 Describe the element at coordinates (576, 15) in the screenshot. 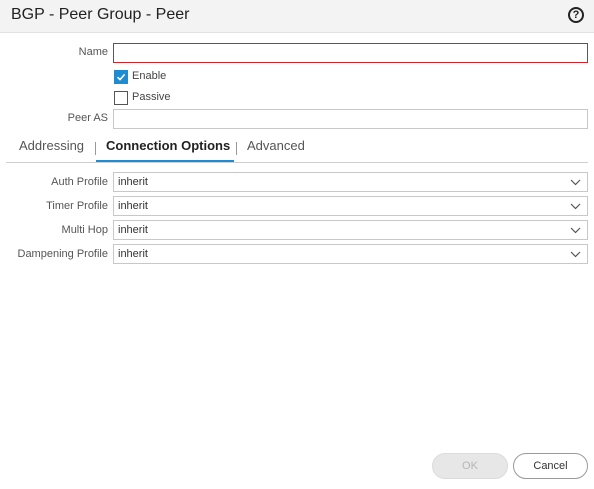

I see `help-icon: ?` at that location.